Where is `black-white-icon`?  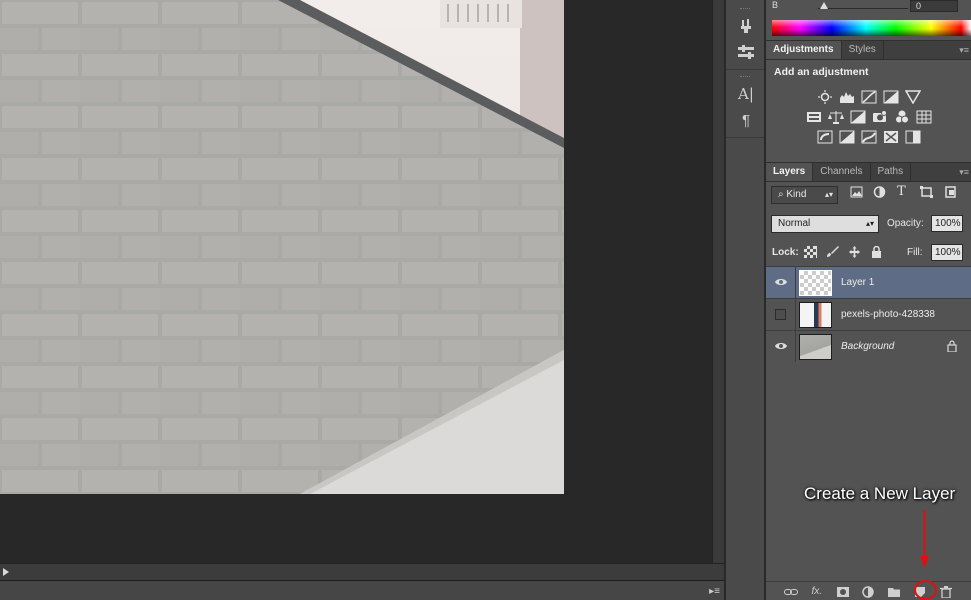
black-white-icon is located at coordinates (858, 117).